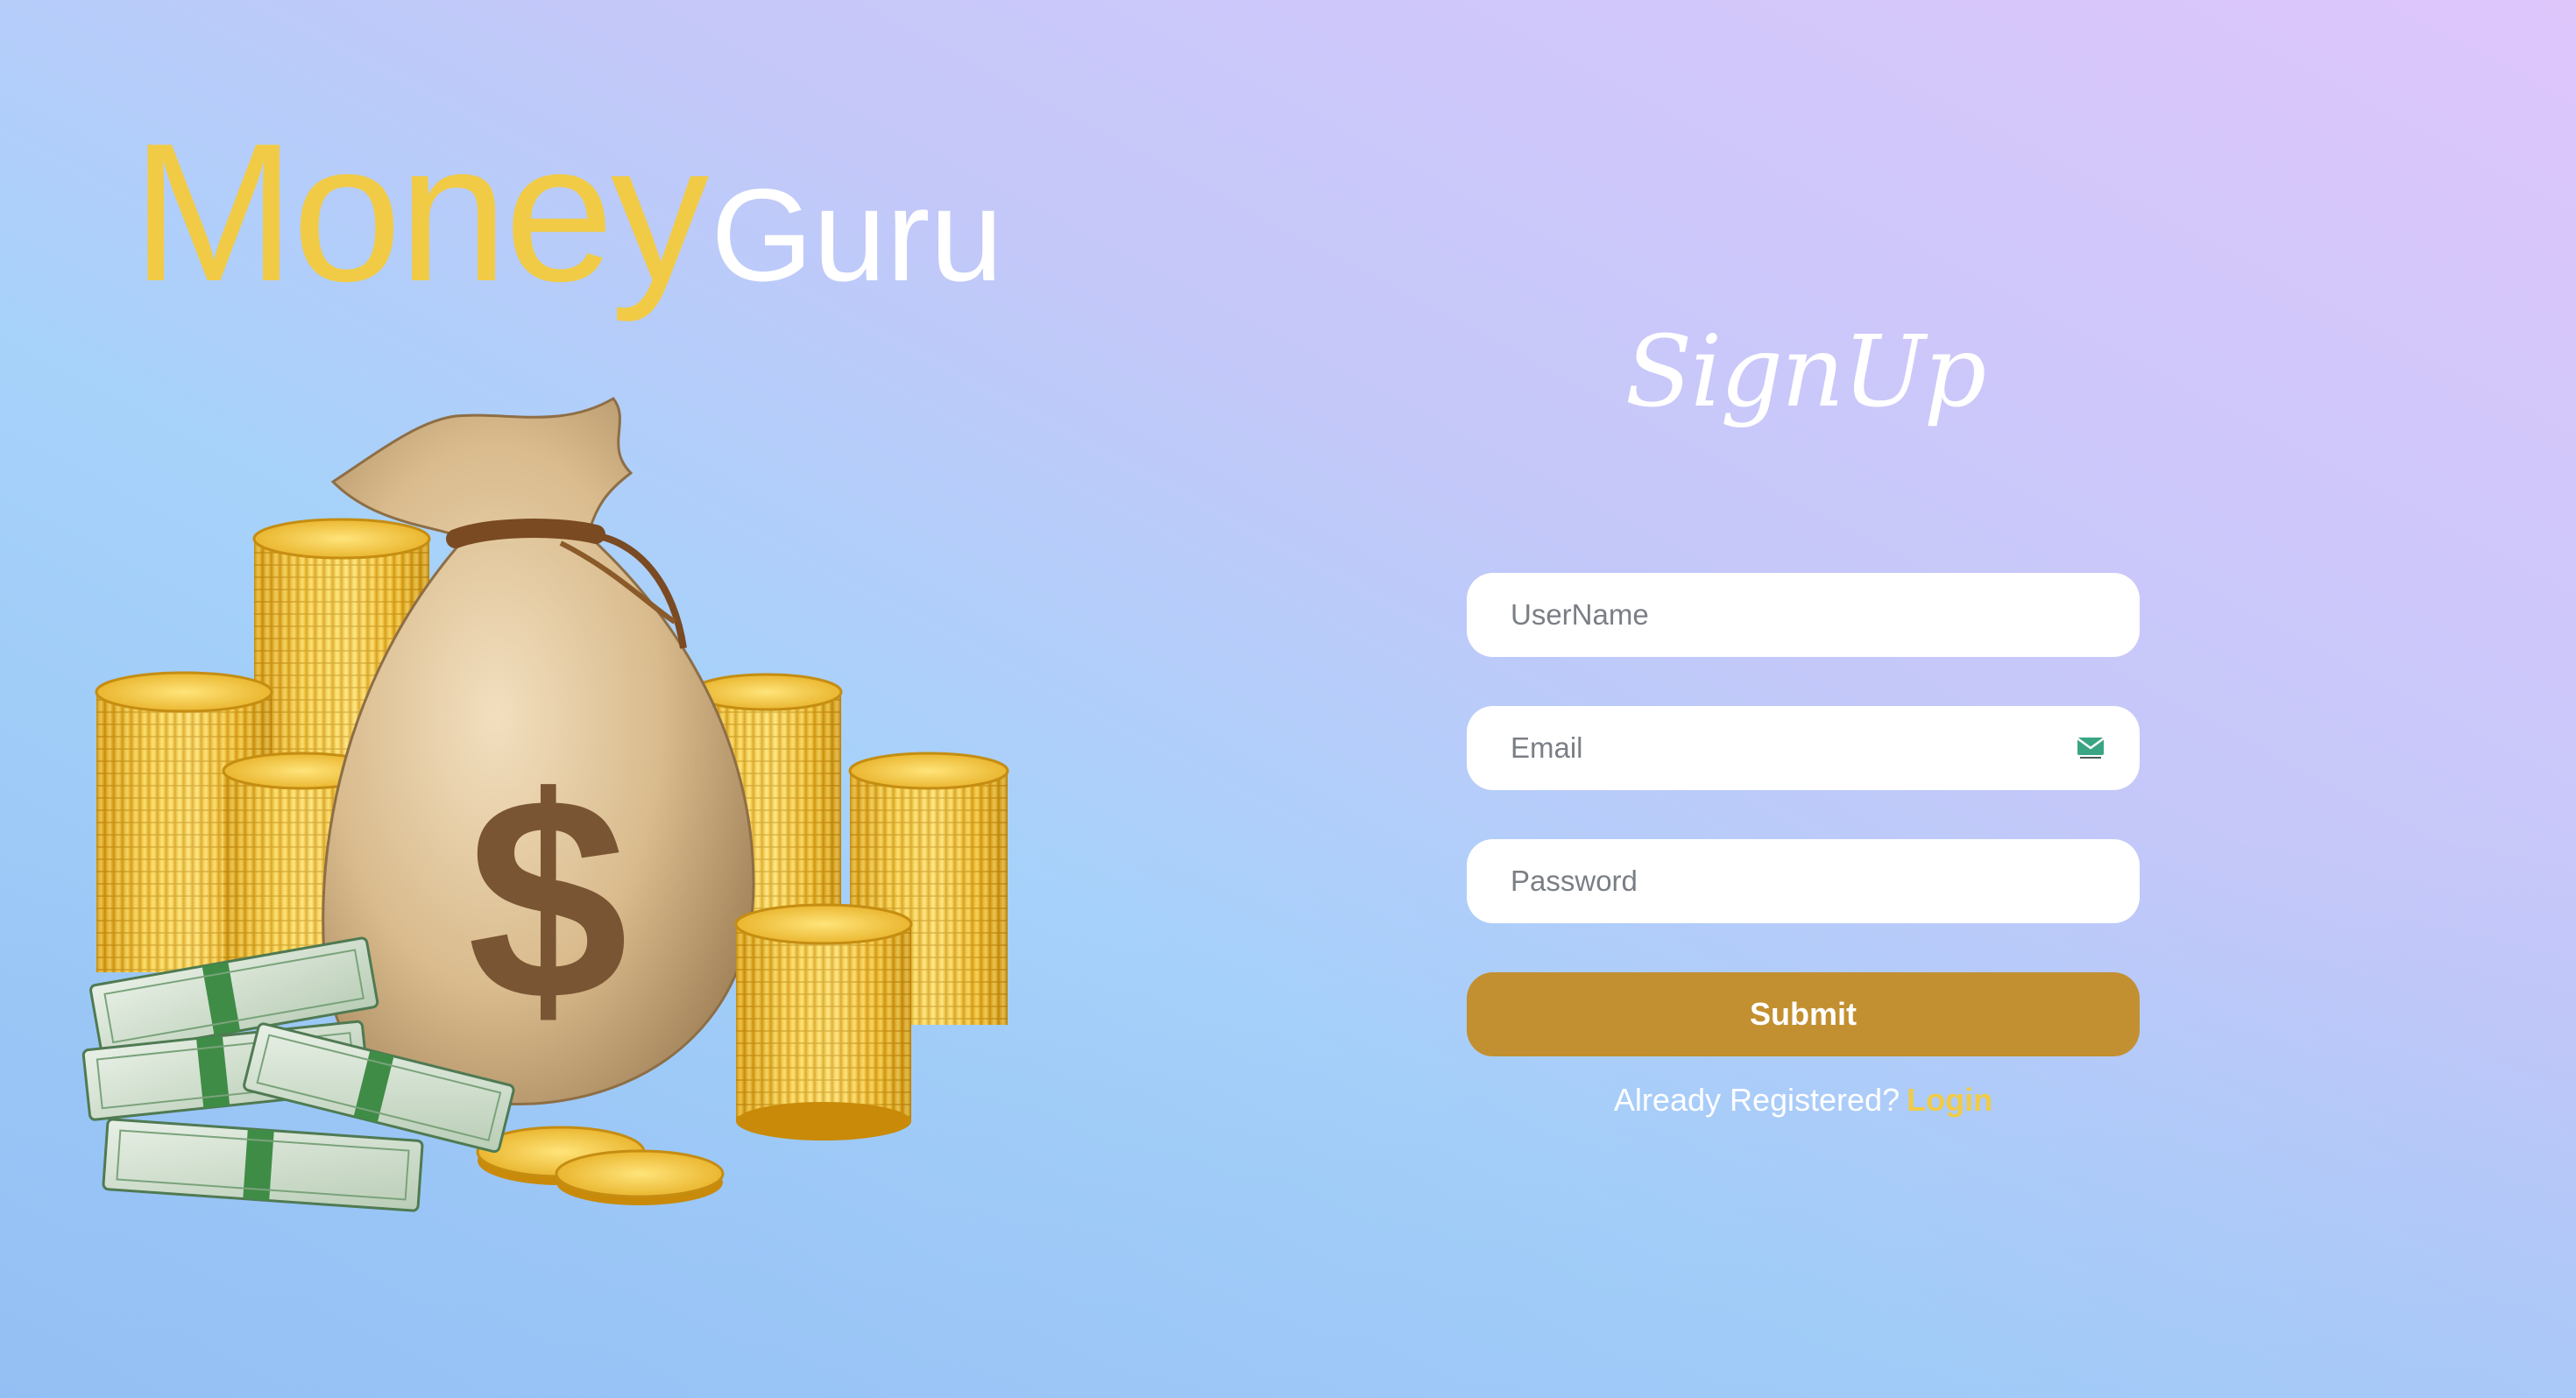 This screenshot has height=1398, width=2576. What do you see at coordinates (823, 1021) in the screenshot?
I see `coin-stack` at bounding box center [823, 1021].